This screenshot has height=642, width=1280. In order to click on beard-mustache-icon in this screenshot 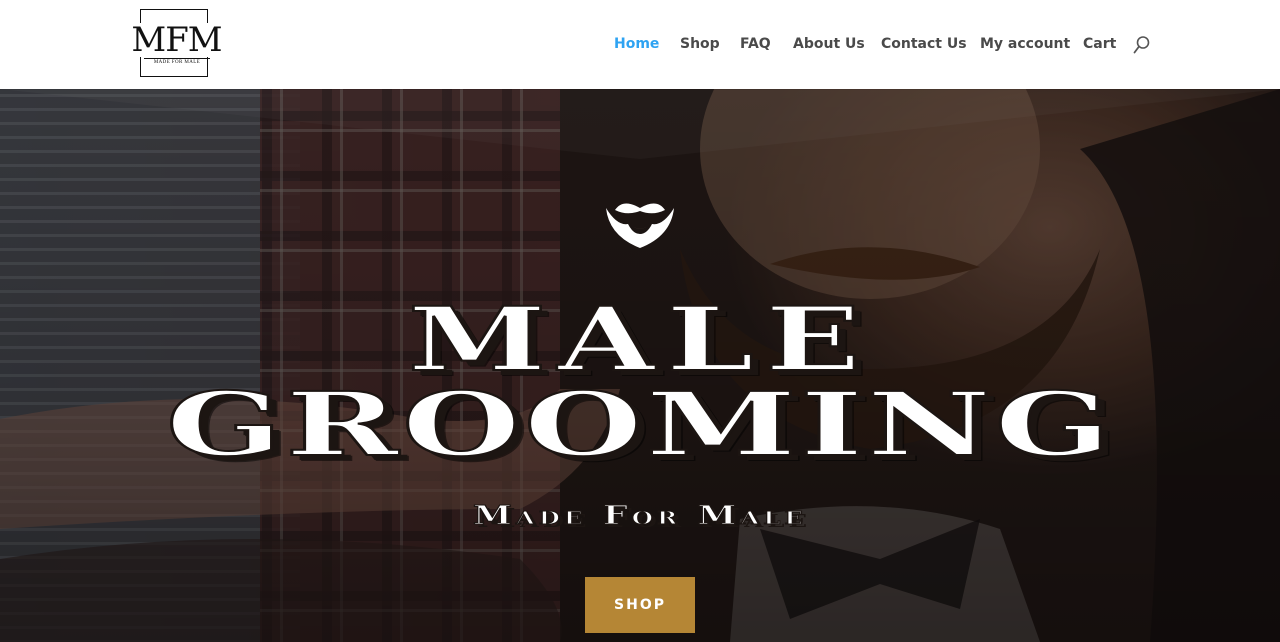, I will do `click(640, 225)`.